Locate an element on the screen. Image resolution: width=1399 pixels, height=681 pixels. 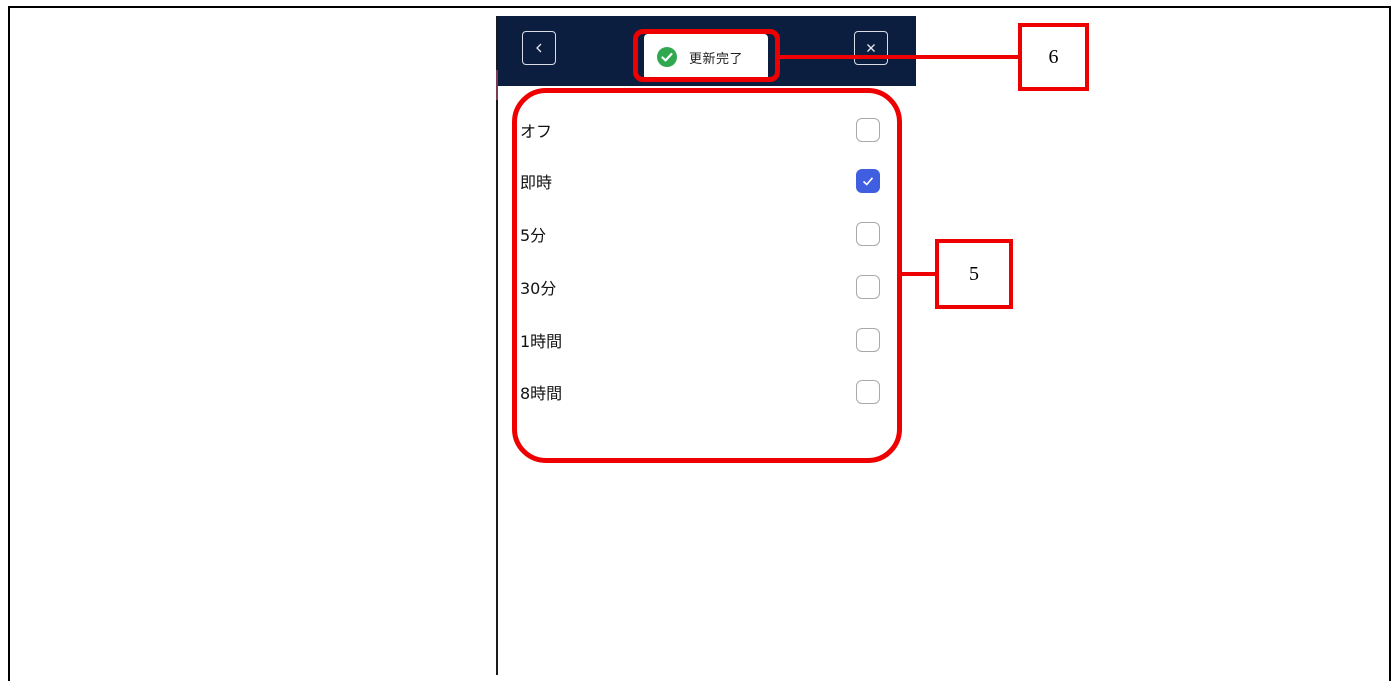
chevron-left-icon is located at coordinates (539, 48).